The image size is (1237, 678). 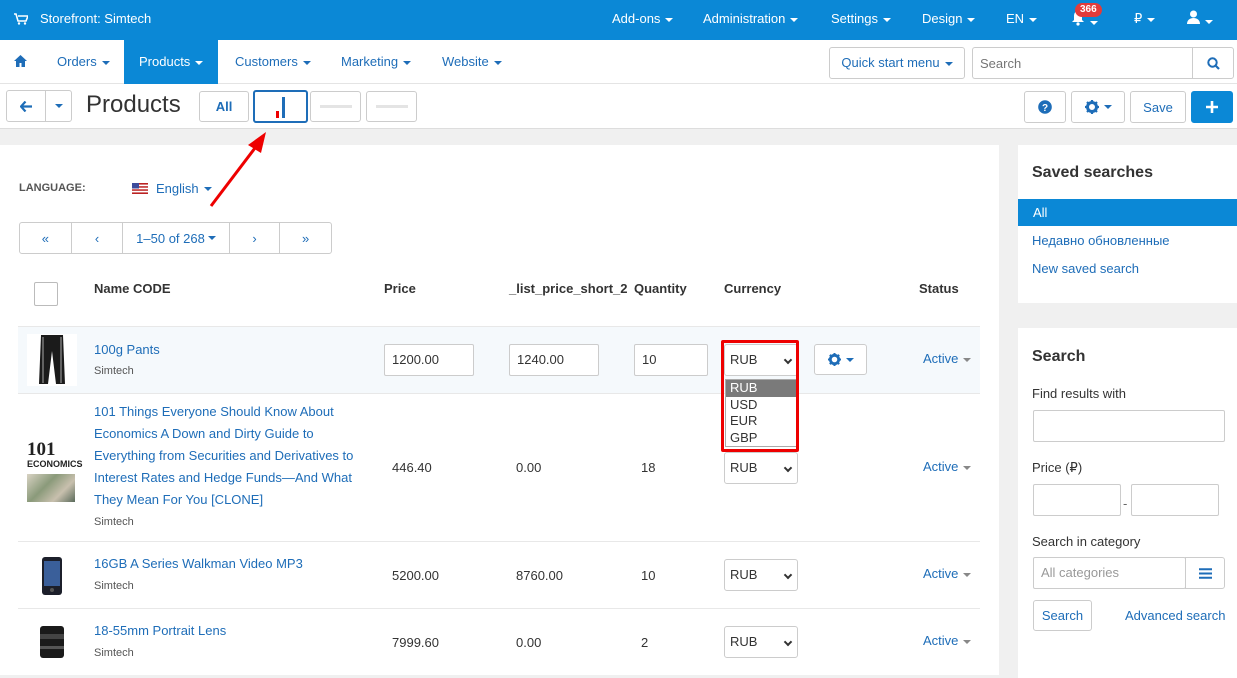 I want to click on product-name-link: 18-55mm Portrait Lens, so click(x=160, y=631).